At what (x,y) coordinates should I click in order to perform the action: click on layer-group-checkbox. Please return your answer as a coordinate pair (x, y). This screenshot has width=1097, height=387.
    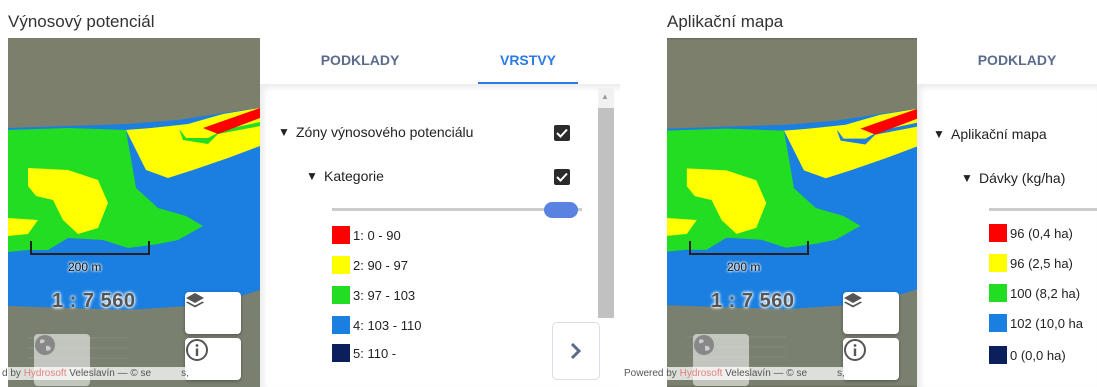
    Looking at the image, I should click on (562, 133).